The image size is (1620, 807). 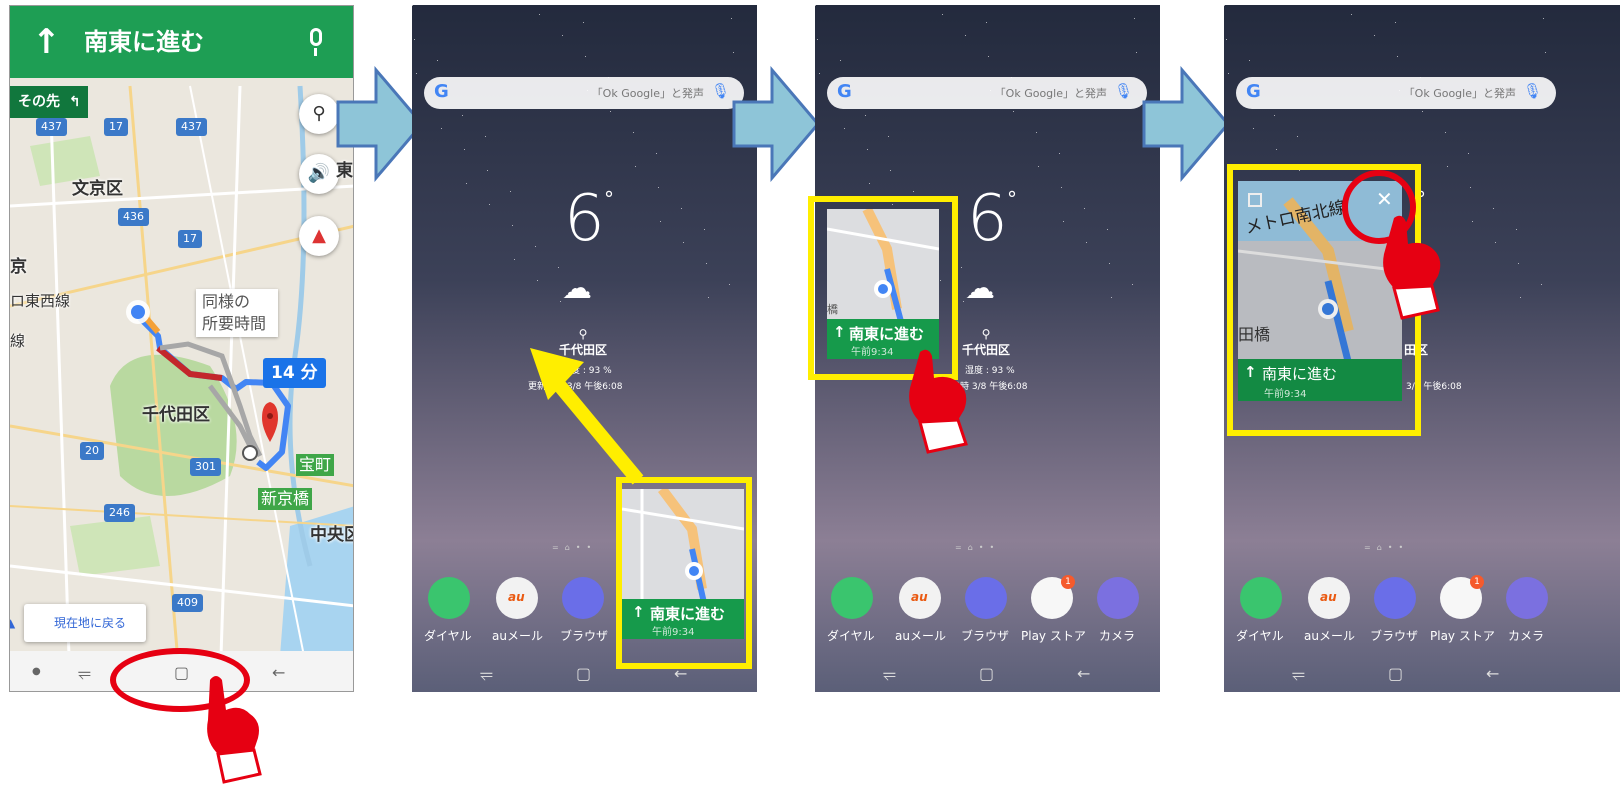 What do you see at coordinates (176, 415) in the screenshot?
I see `map-label-chiyoda: 千代田区` at bounding box center [176, 415].